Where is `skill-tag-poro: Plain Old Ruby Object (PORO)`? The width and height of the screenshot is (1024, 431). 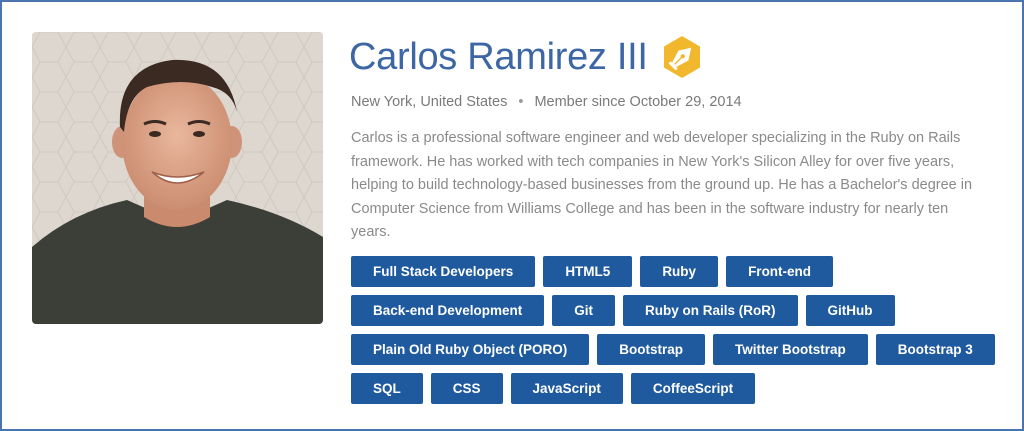 skill-tag-poro: Plain Old Ruby Object (PORO) is located at coordinates (470, 349).